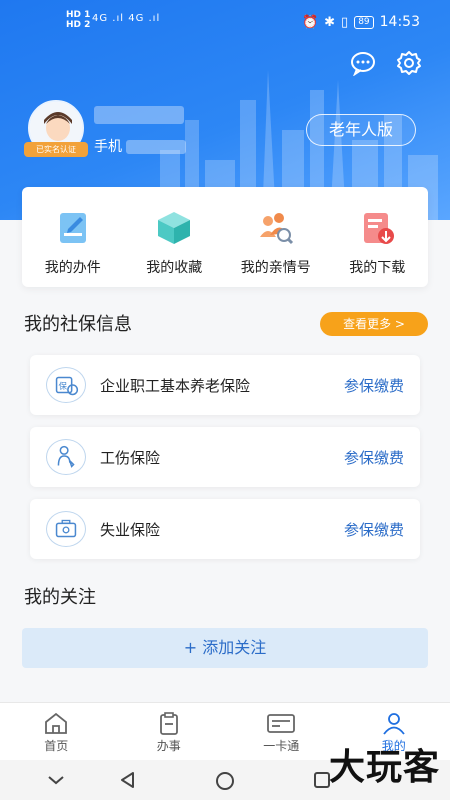  Describe the element at coordinates (399, 22) in the screenshot. I see `clock: 14:53` at that location.